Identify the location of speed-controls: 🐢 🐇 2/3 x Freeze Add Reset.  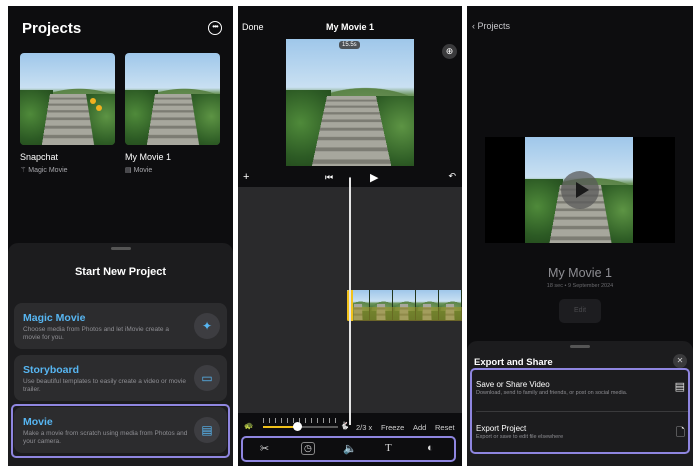
(350, 426).